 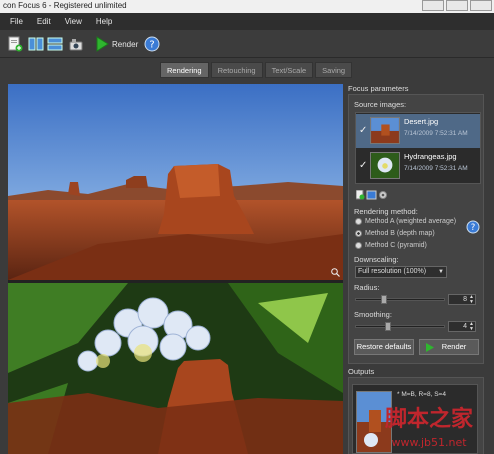 What do you see at coordinates (36, 44) in the screenshot?
I see `split-view-icon` at bounding box center [36, 44].